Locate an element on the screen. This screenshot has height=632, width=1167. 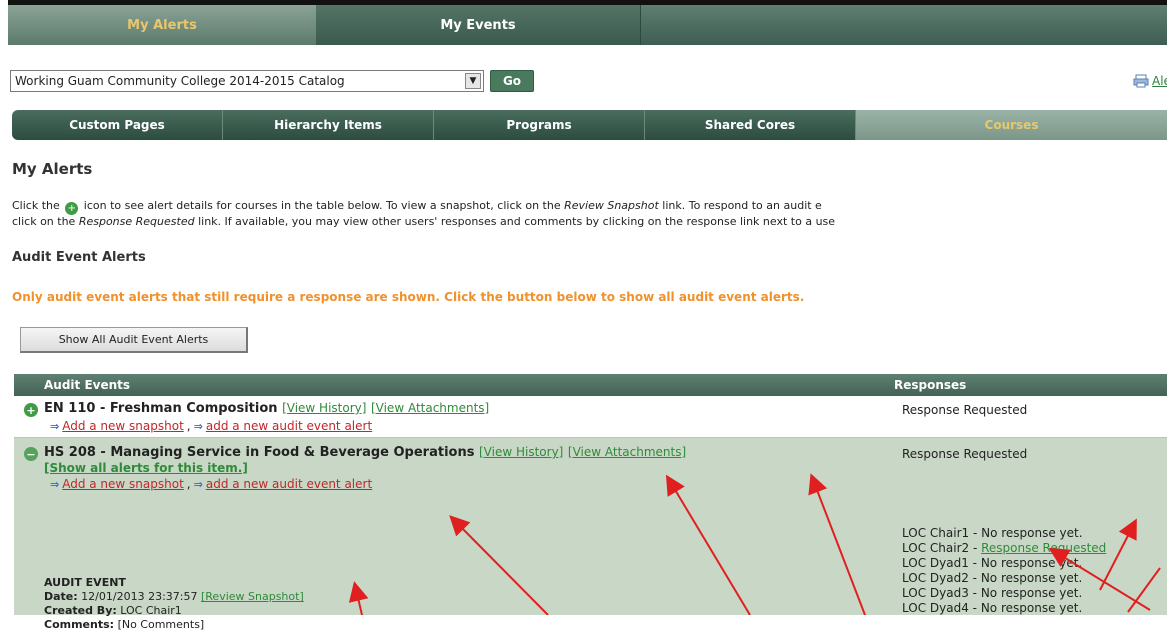
audit-event-heading: AUDIT EVENT is located at coordinates (85, 582).